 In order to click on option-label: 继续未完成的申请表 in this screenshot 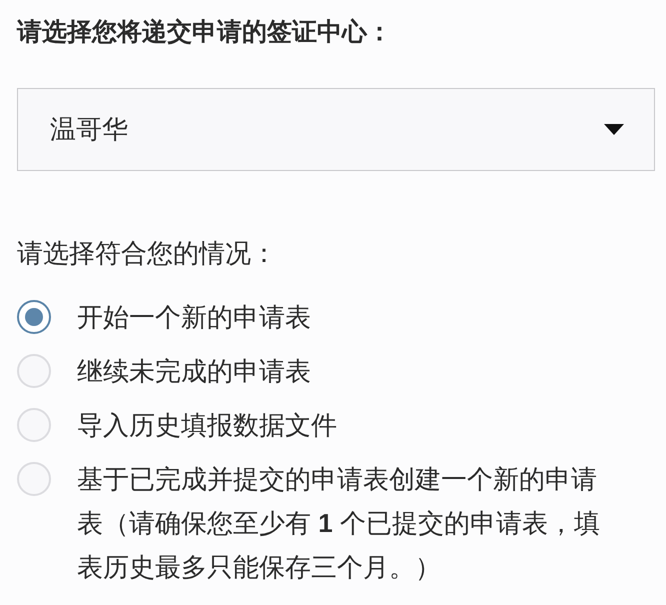, I will do `click(194, 371)`.